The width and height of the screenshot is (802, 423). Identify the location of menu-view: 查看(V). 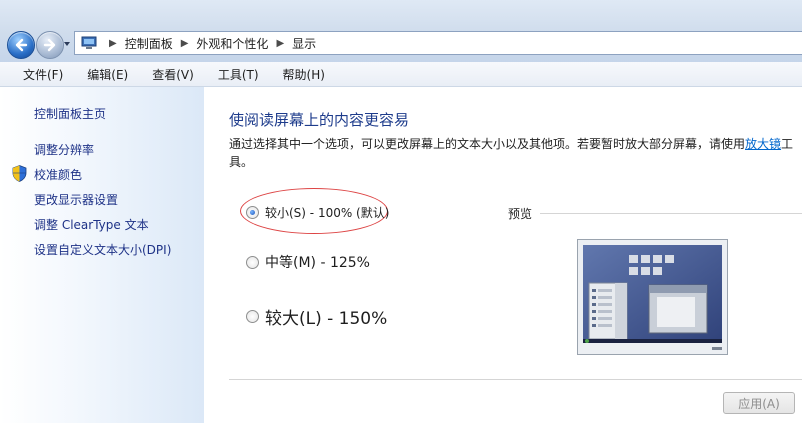
(173, 74).